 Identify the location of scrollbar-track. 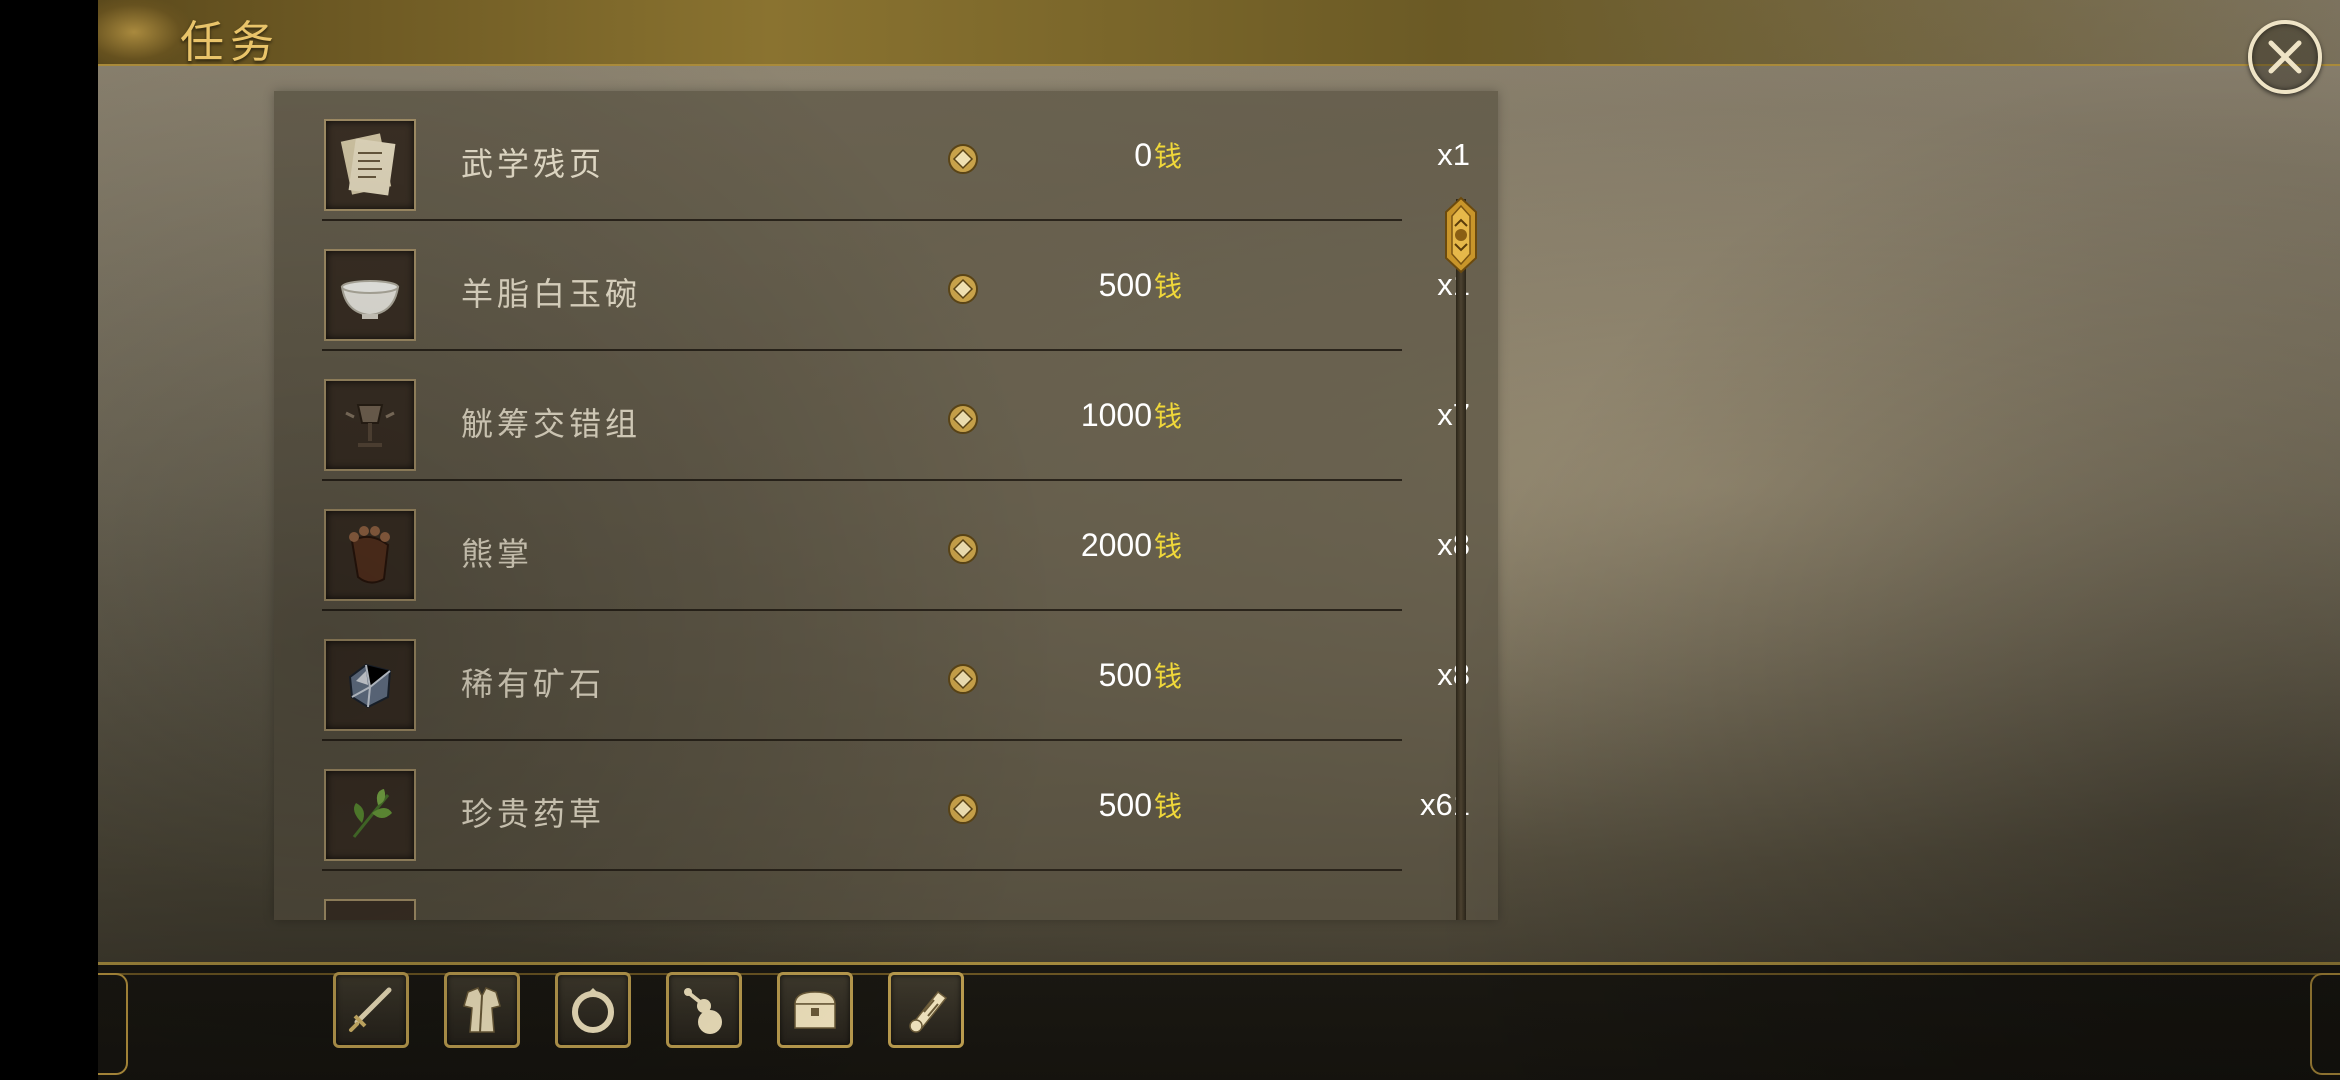
(1461, 559).